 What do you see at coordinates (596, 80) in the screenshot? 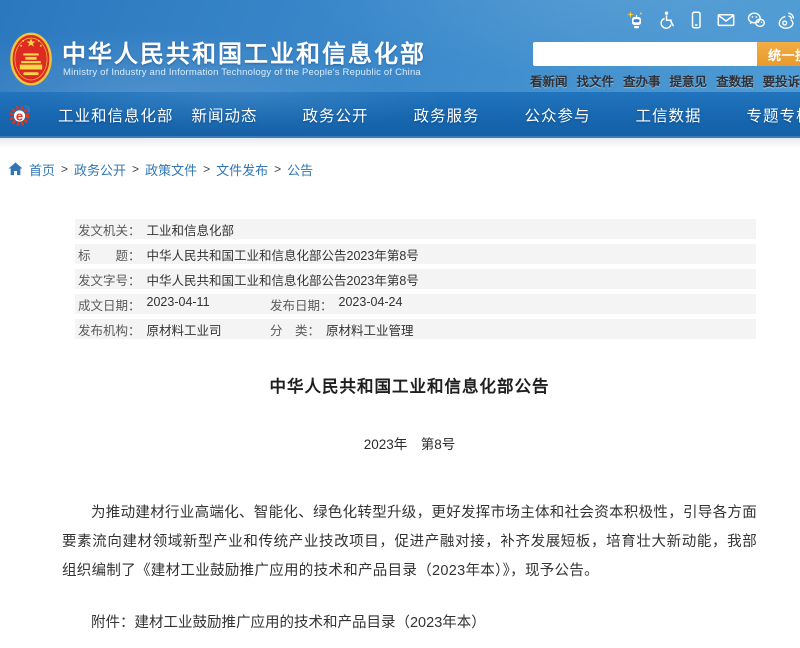
I see `quick-link-documents: 找文件` at bounding box center [596, 80].